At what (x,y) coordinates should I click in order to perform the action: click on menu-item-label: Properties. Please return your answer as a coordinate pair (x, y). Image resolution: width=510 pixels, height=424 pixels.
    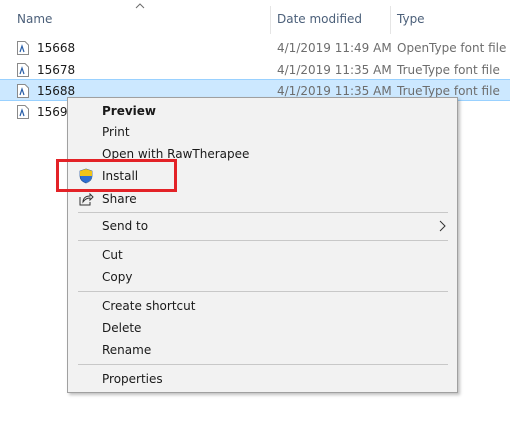
    Looking at the image, I should click on (132, 379).